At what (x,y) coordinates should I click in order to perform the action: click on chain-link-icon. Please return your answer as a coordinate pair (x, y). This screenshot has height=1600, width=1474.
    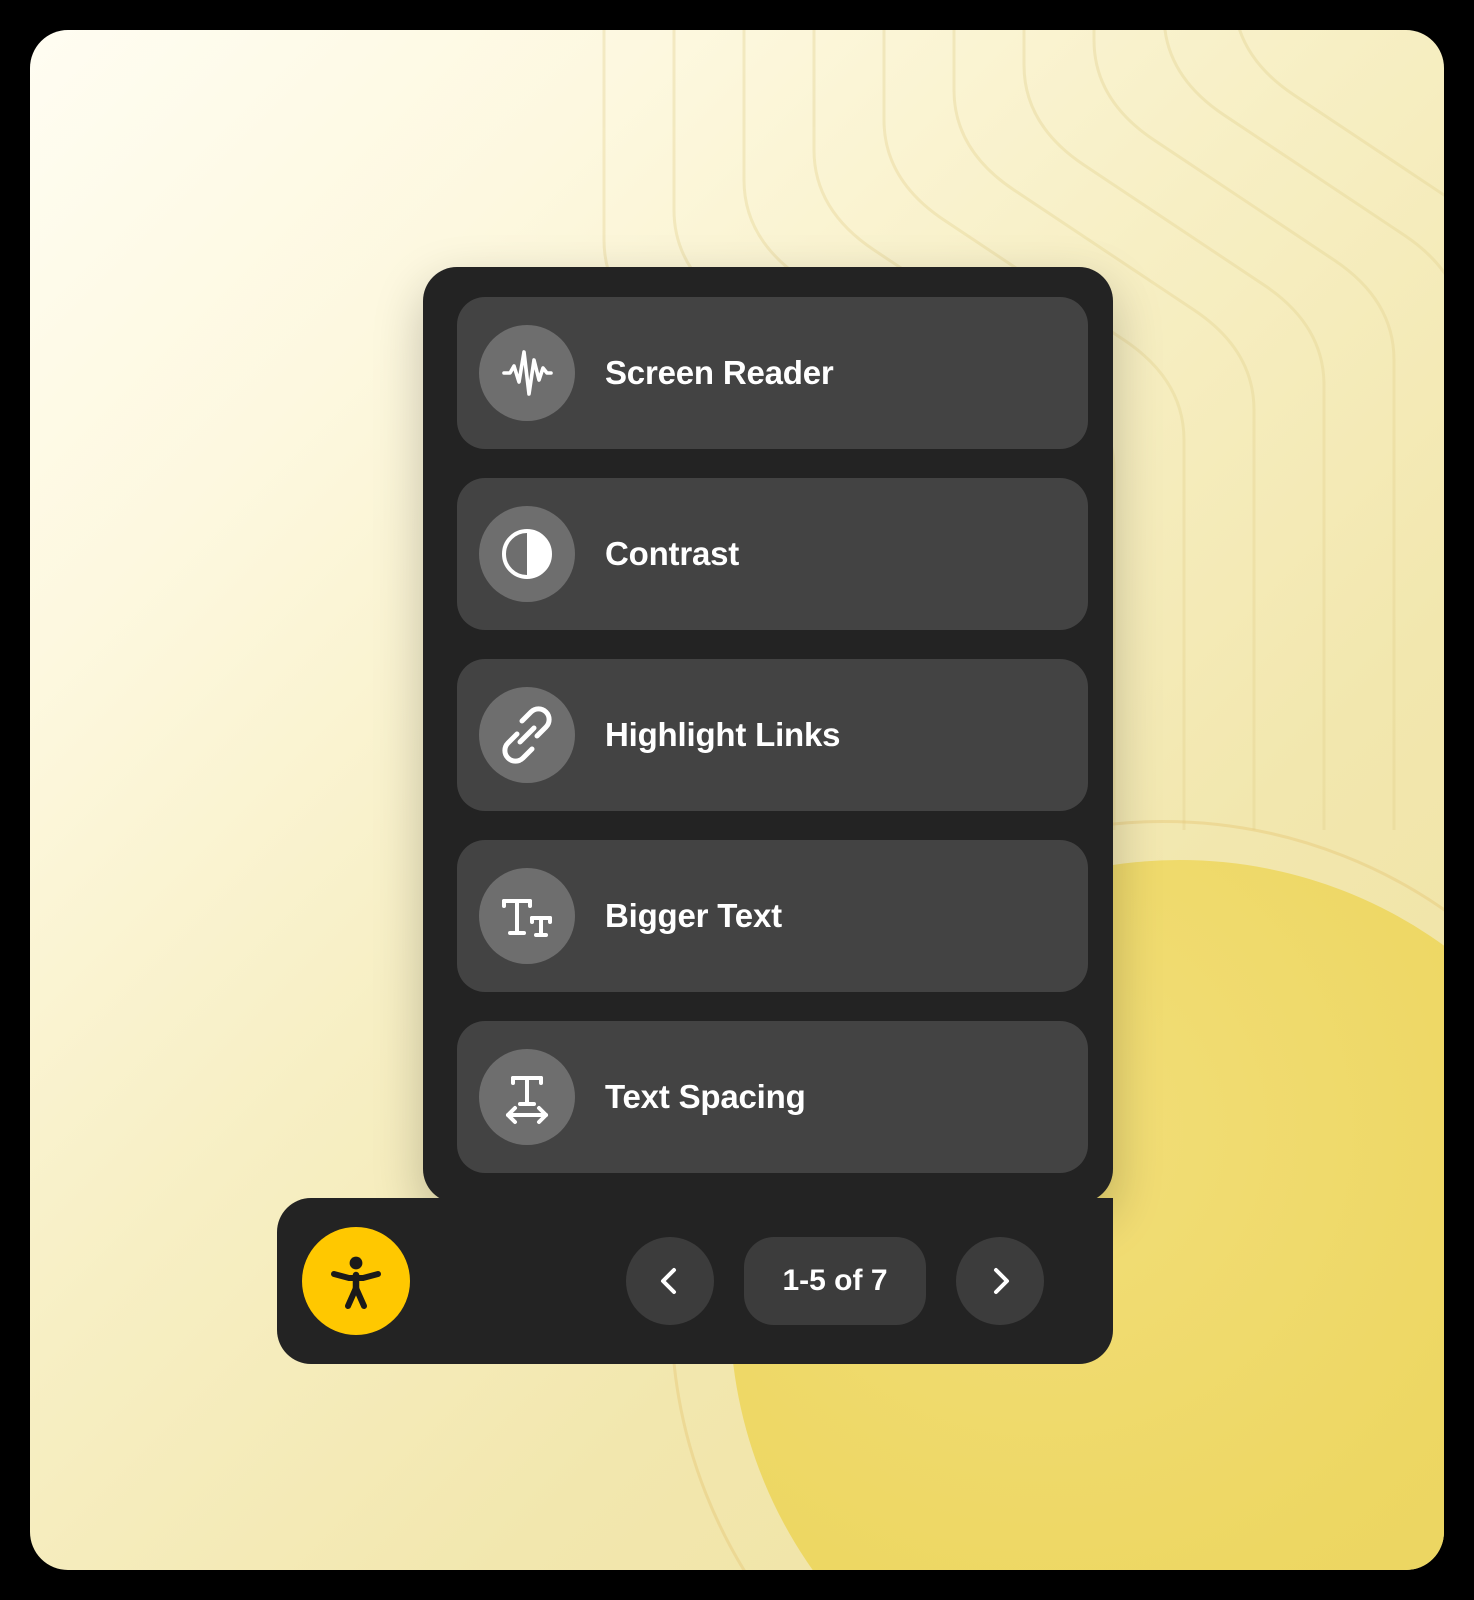
    Looking at the image, I should click on (527, 735).